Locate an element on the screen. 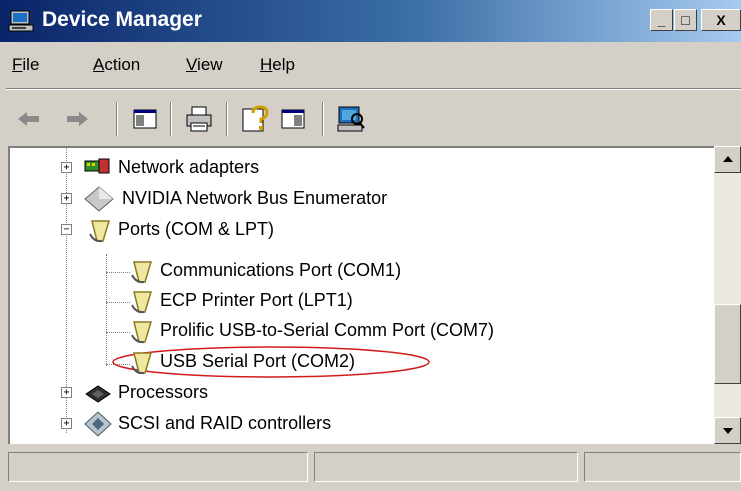 The height and width of the screenshot is (491, 741). menu-file: File is located at coordinates (25, 65).